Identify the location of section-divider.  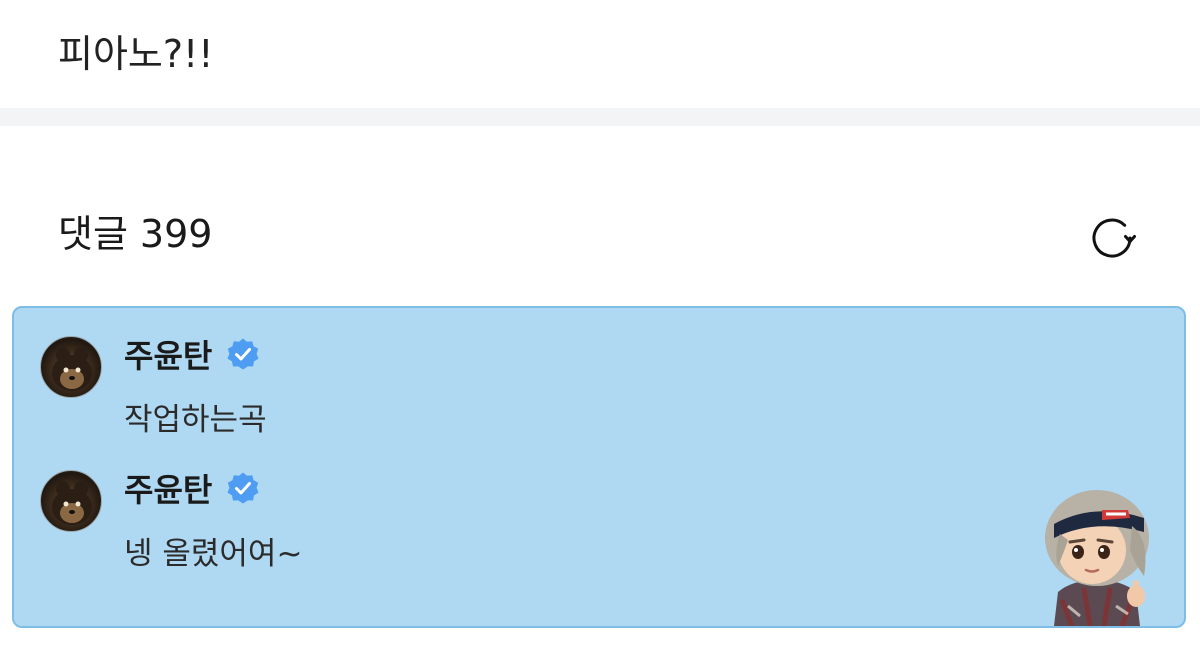
(600, 117).